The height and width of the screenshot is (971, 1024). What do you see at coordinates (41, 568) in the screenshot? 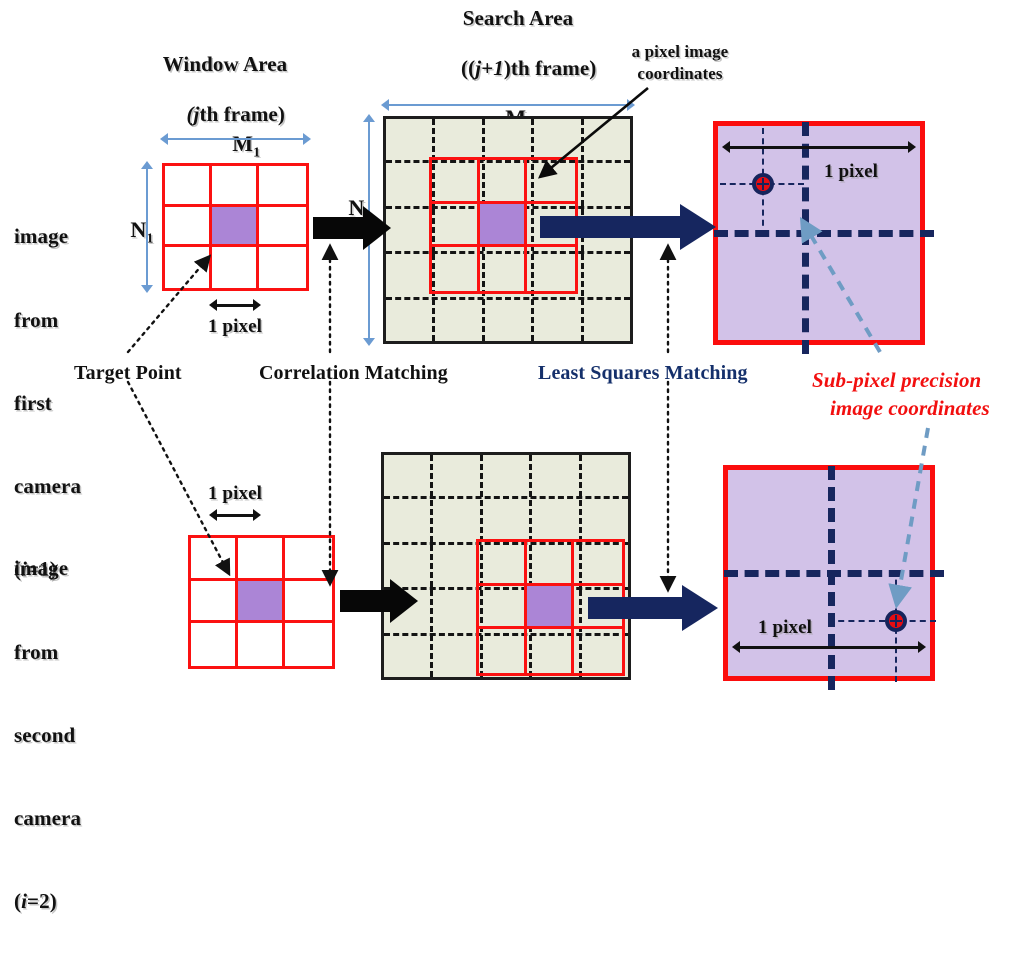
I see `second-camera-l1: image` at bounding box center [41, 568].